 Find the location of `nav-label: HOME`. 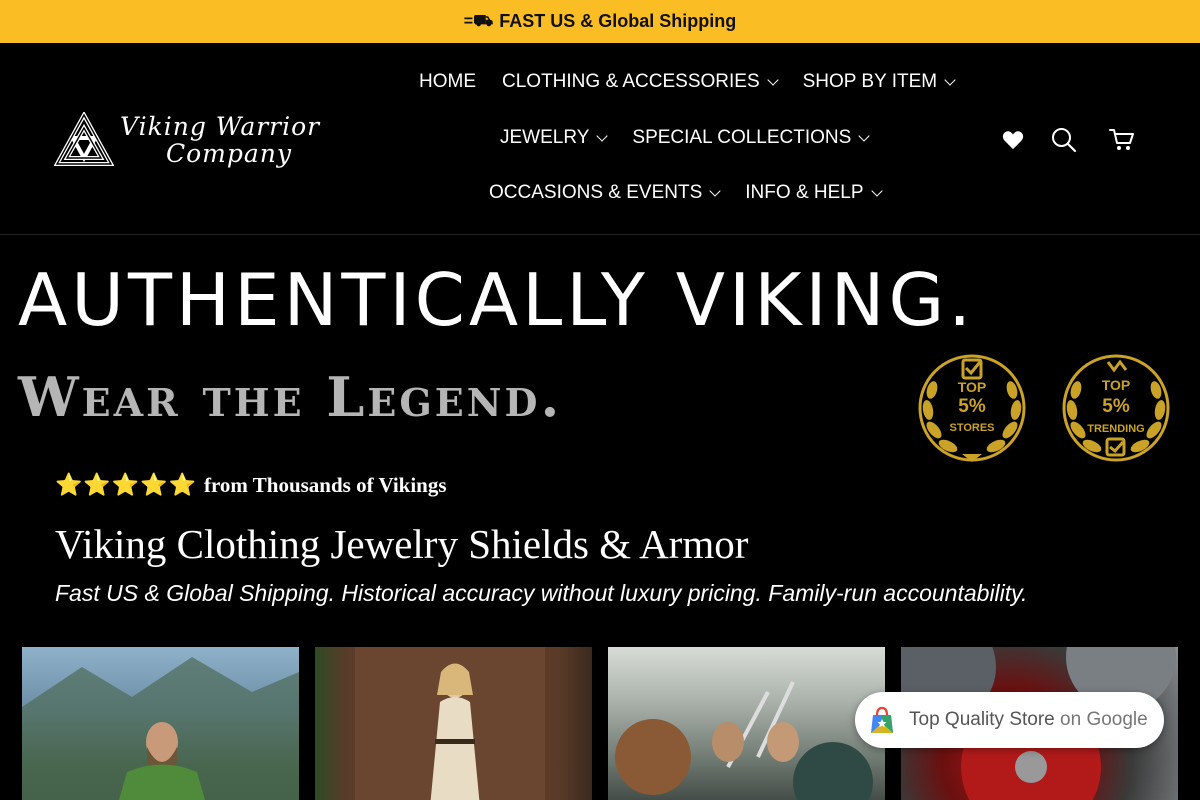

nav-label: HOME is located at coordinates (447, 81).